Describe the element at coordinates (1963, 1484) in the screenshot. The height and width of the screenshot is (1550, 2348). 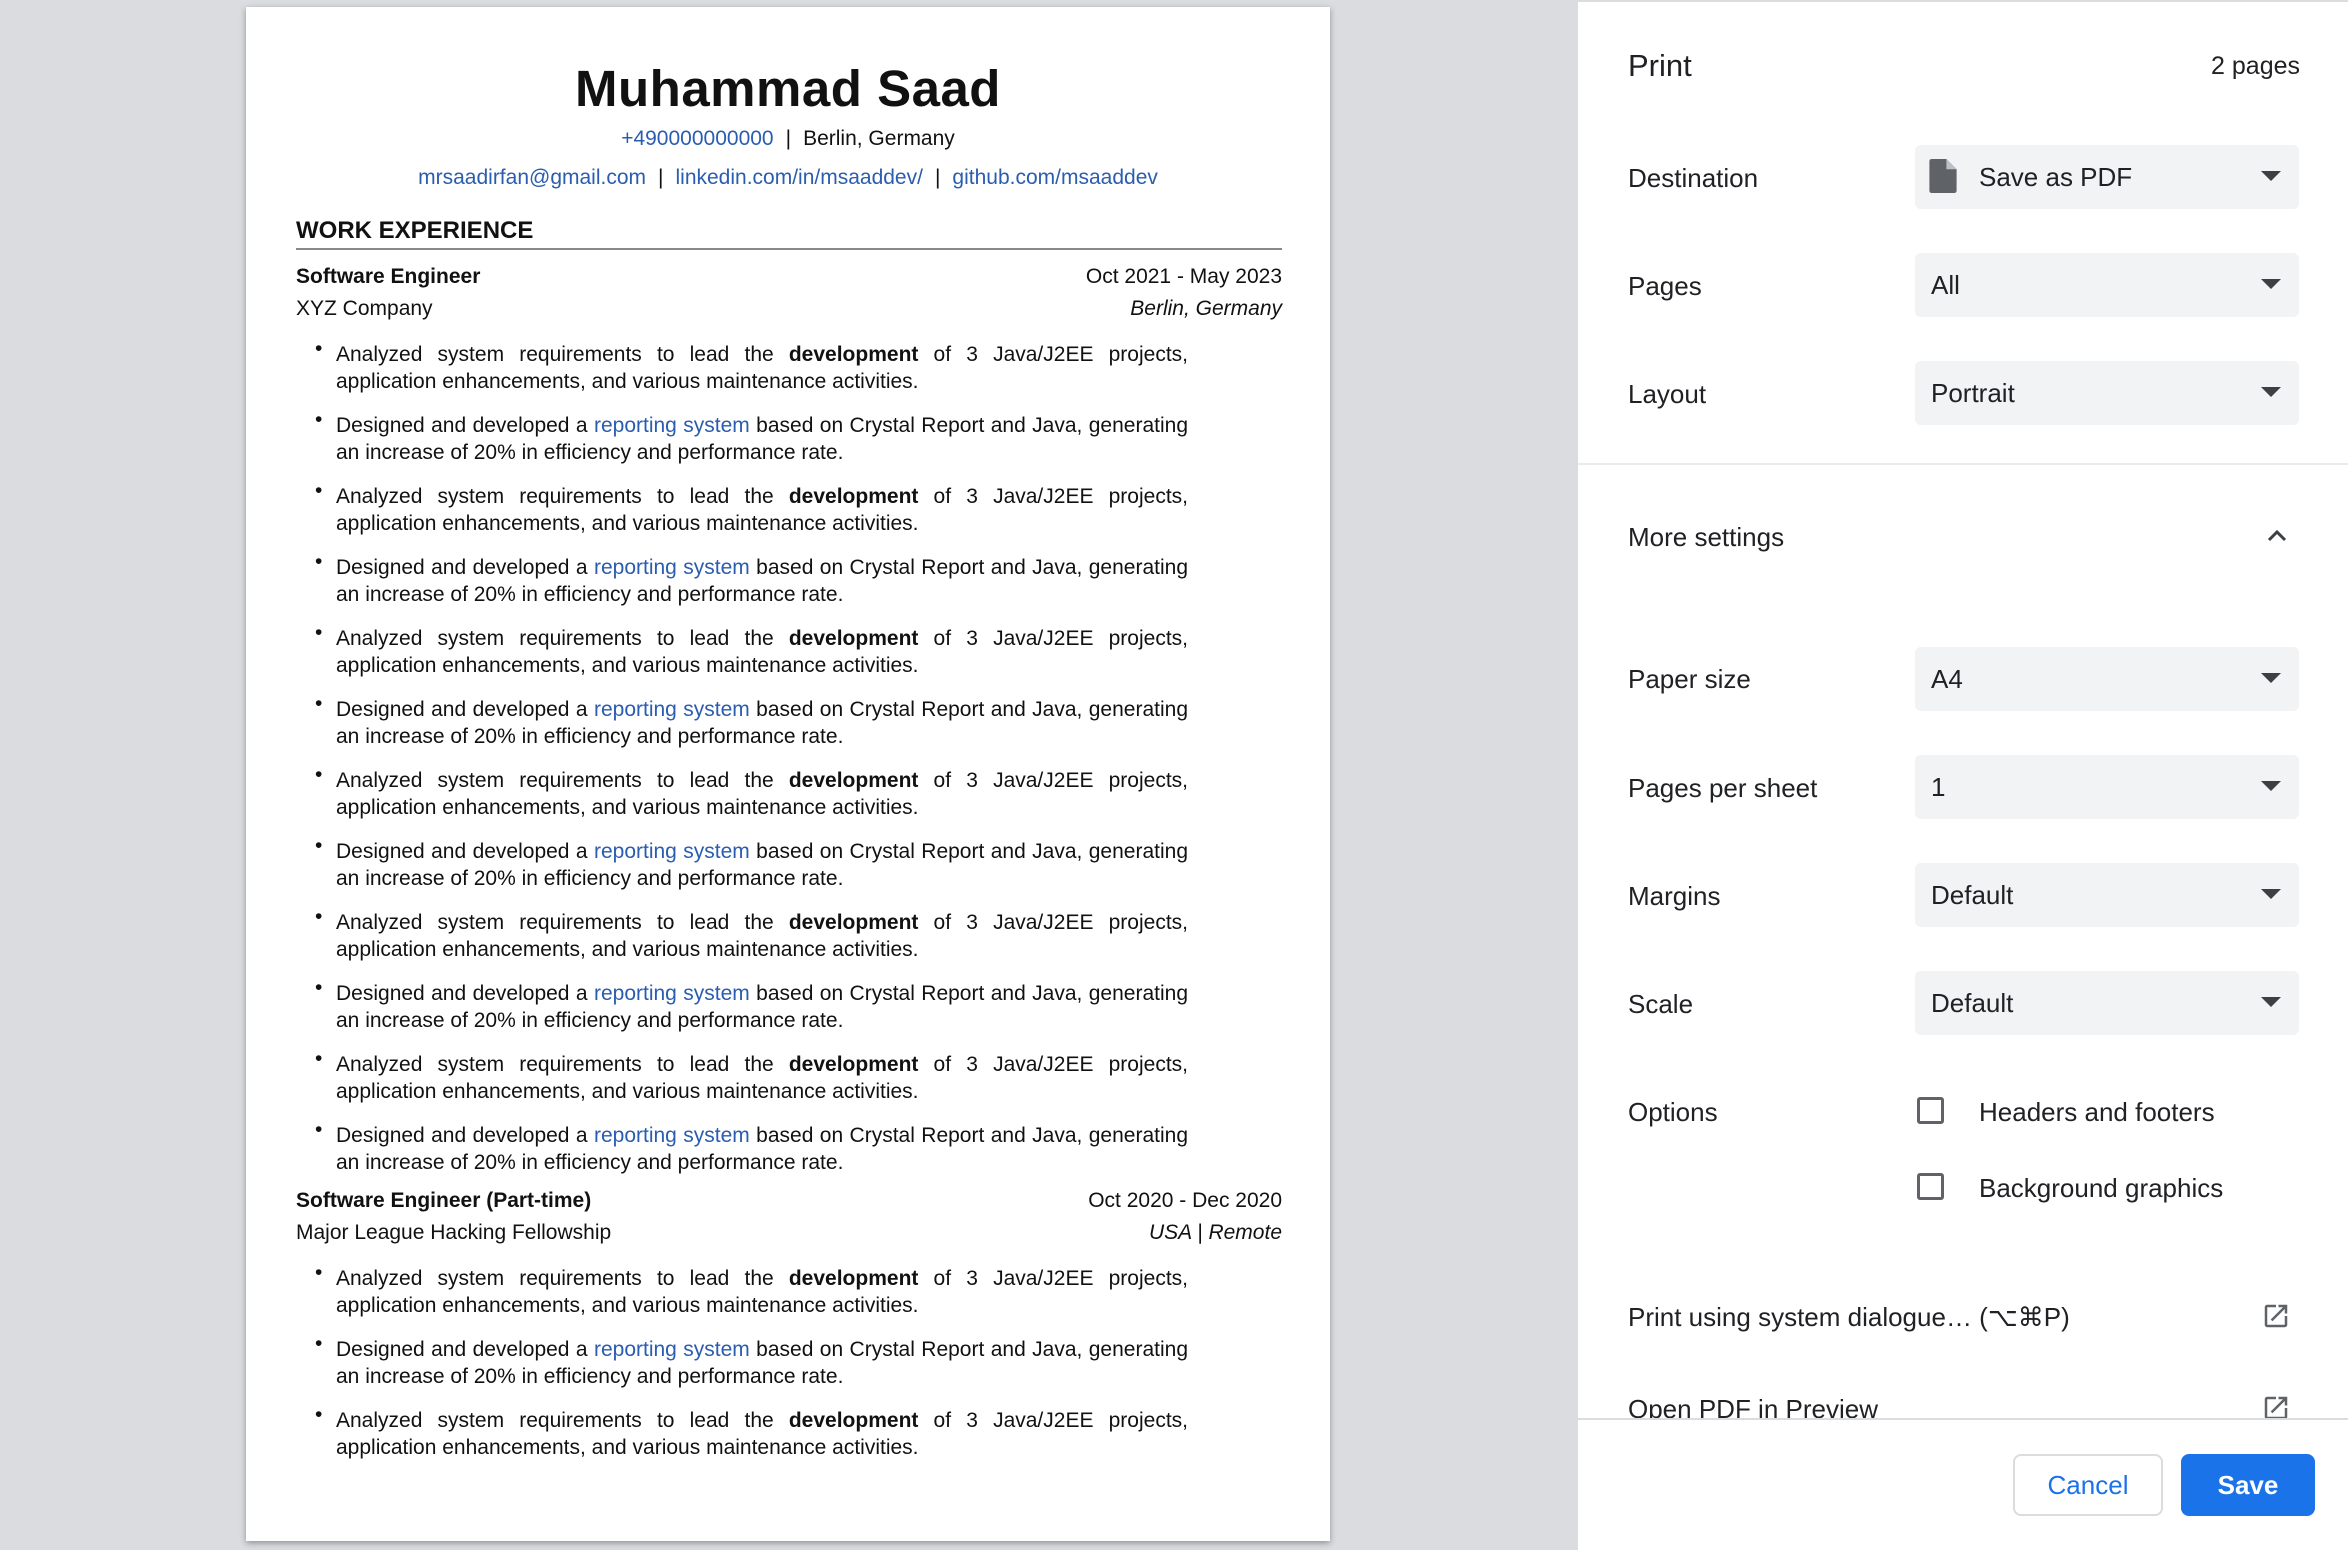
I see `dialog-footer: Cancel Save` at that location.